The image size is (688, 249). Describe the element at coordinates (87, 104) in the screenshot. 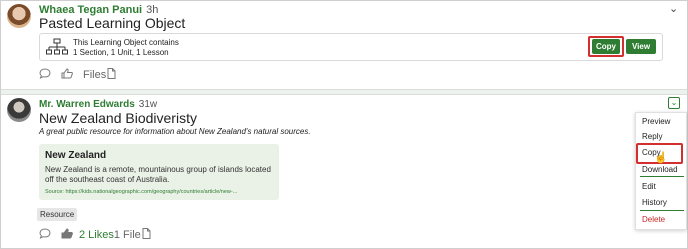

I see `author-name: Mr. Warren Edwards` at that location.